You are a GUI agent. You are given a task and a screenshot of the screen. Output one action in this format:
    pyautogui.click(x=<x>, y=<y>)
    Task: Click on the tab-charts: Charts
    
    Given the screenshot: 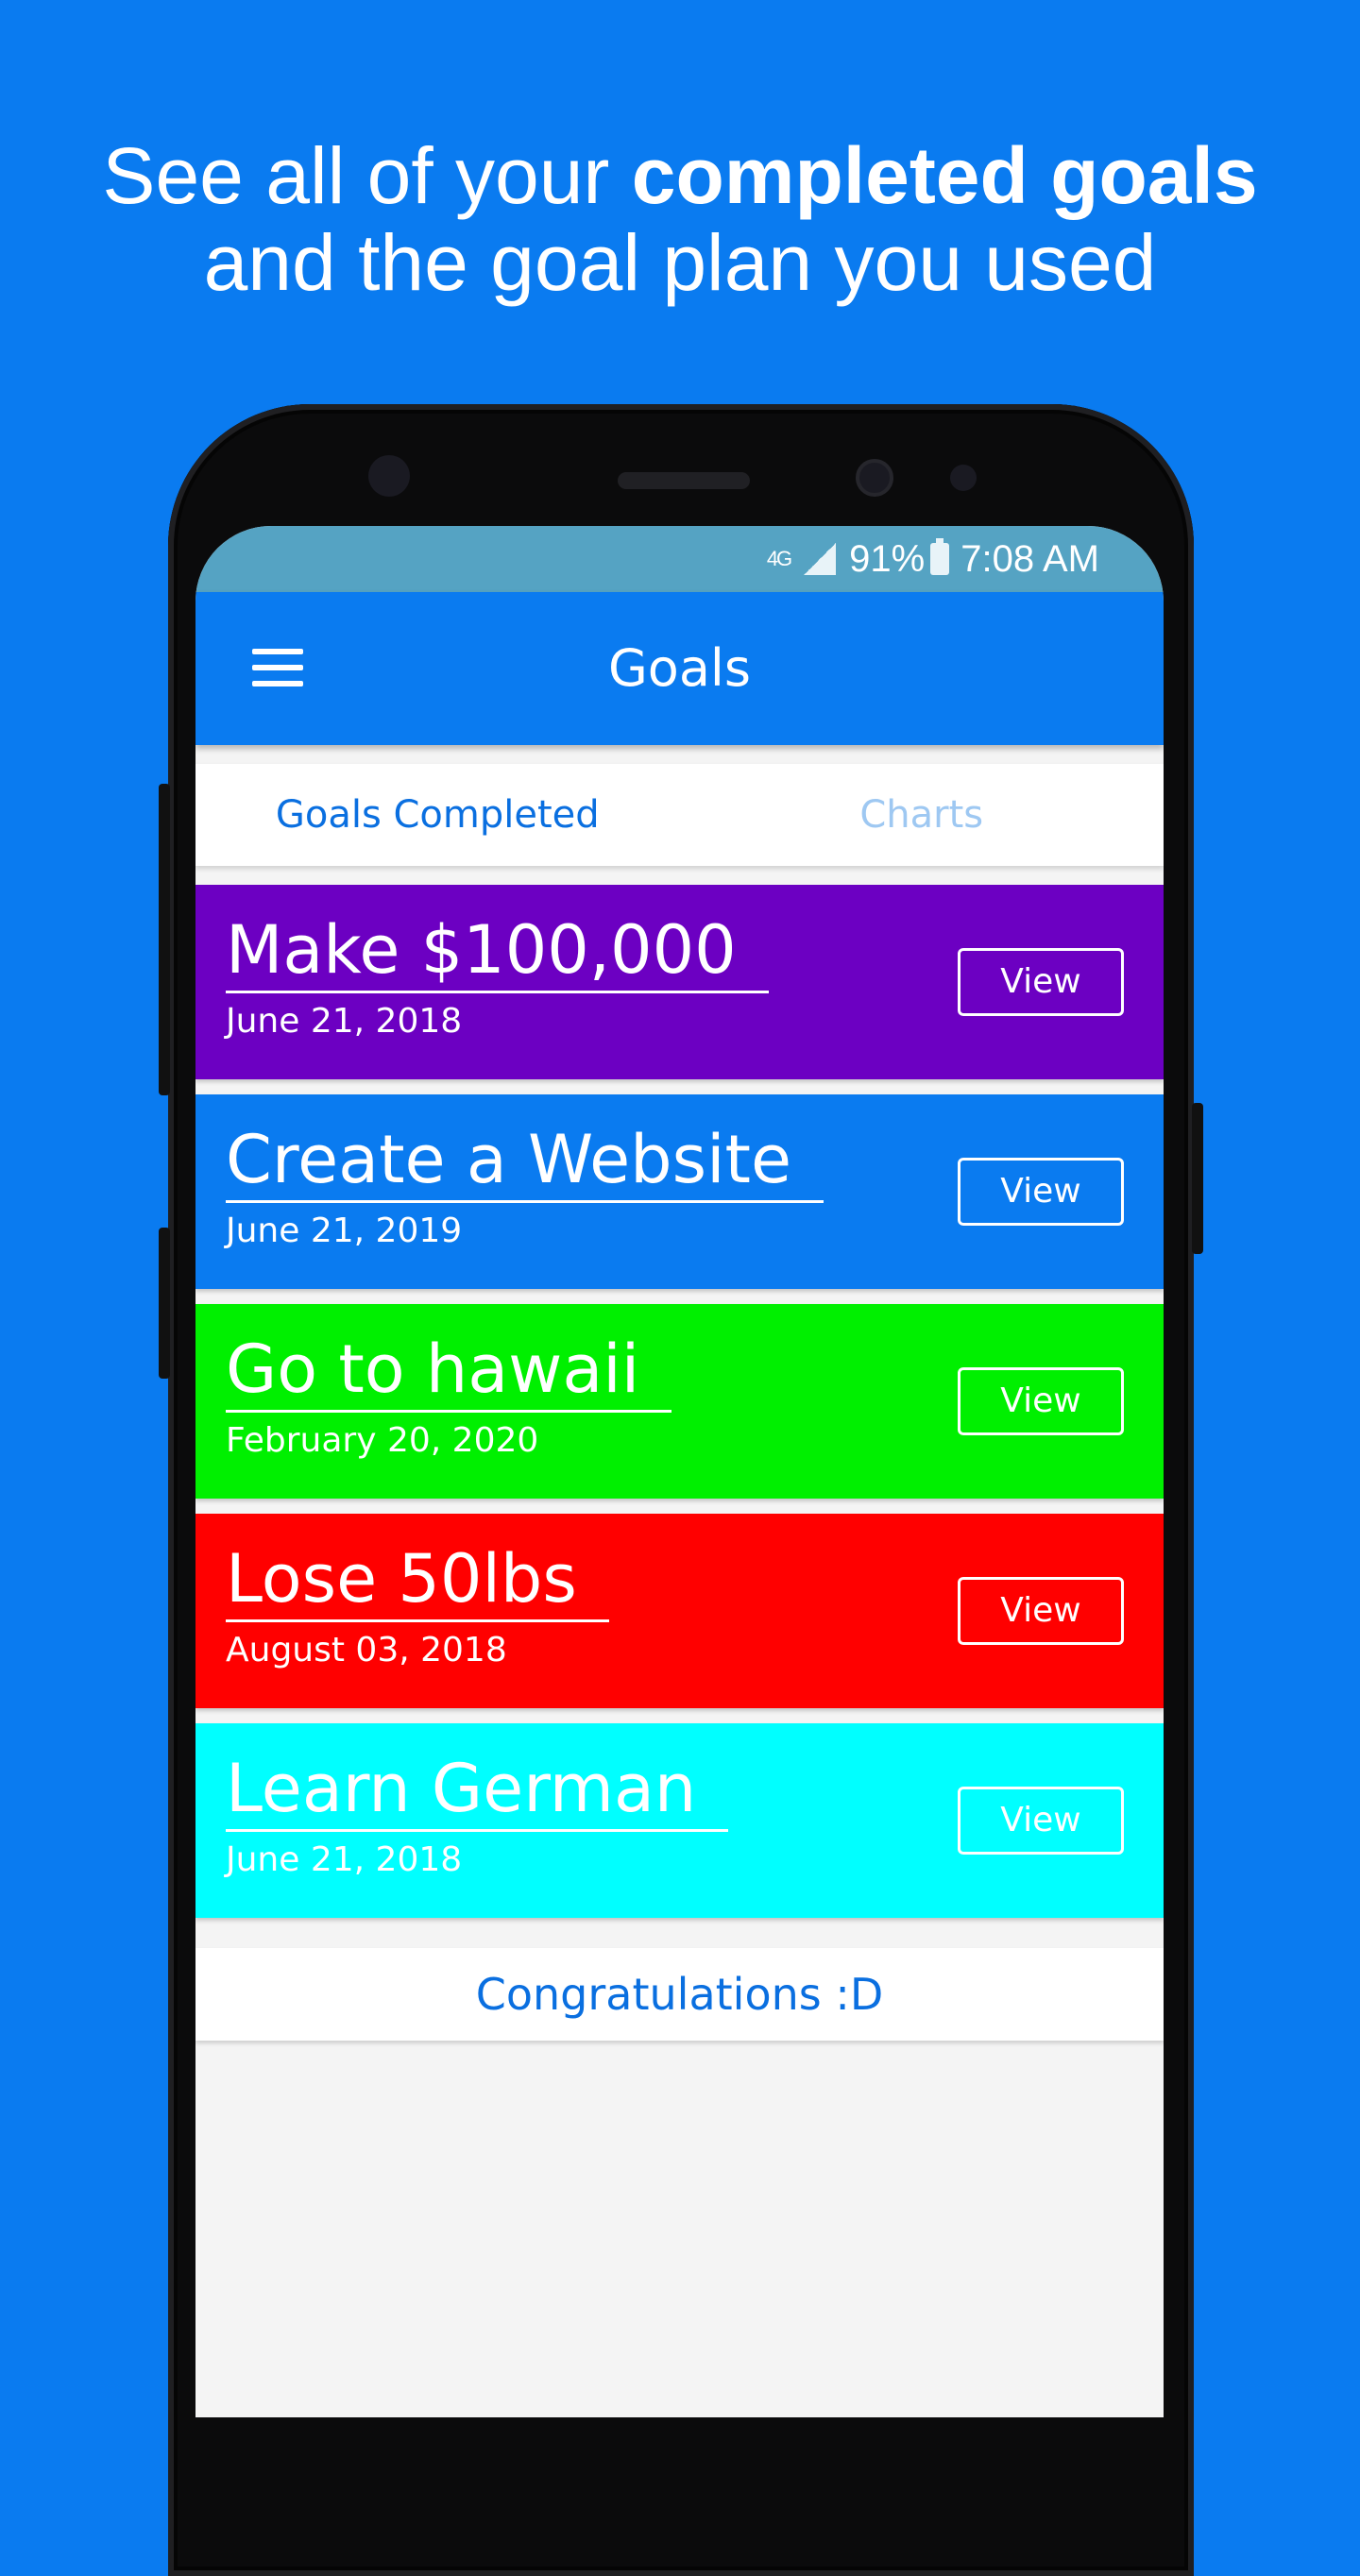 What is the action you would take?
    pyautogui.click(x=922, y=815)
    